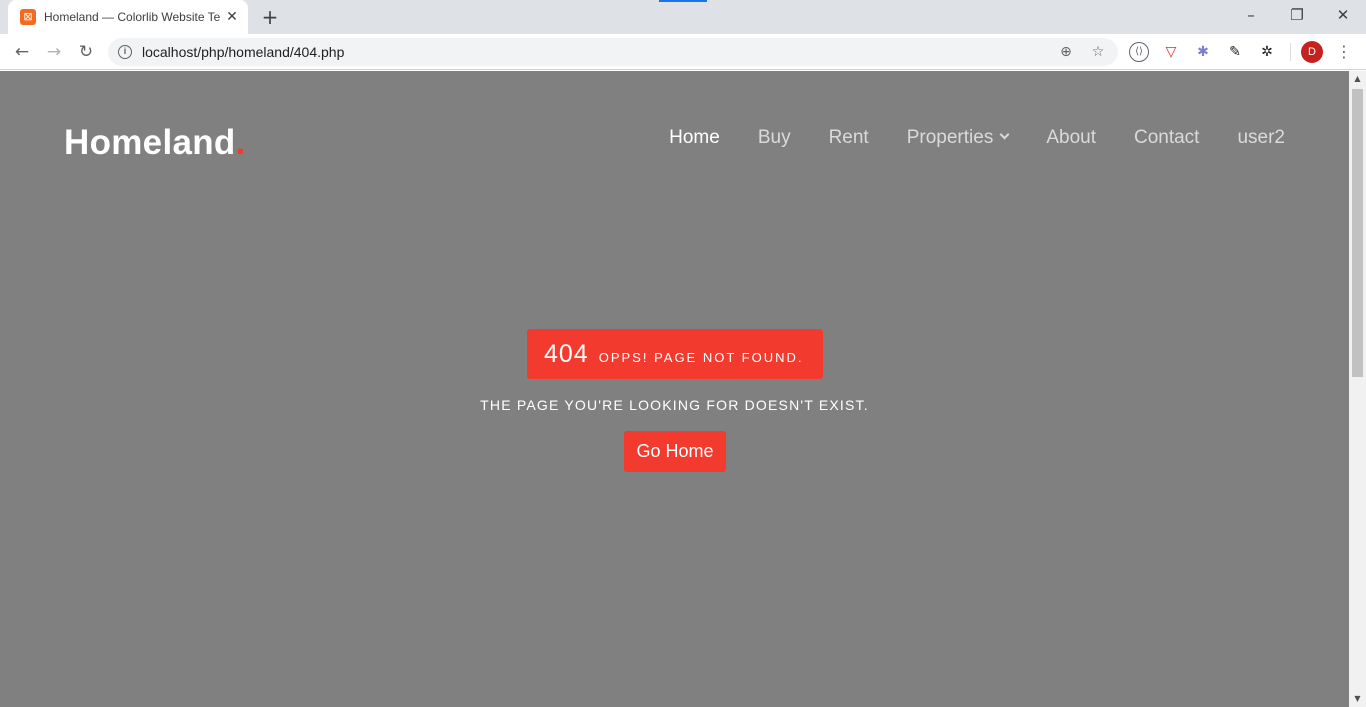  Describe the element at coordinates (232, 17) in the screenshot. I see `tab-close-icon: ✕` at that location.